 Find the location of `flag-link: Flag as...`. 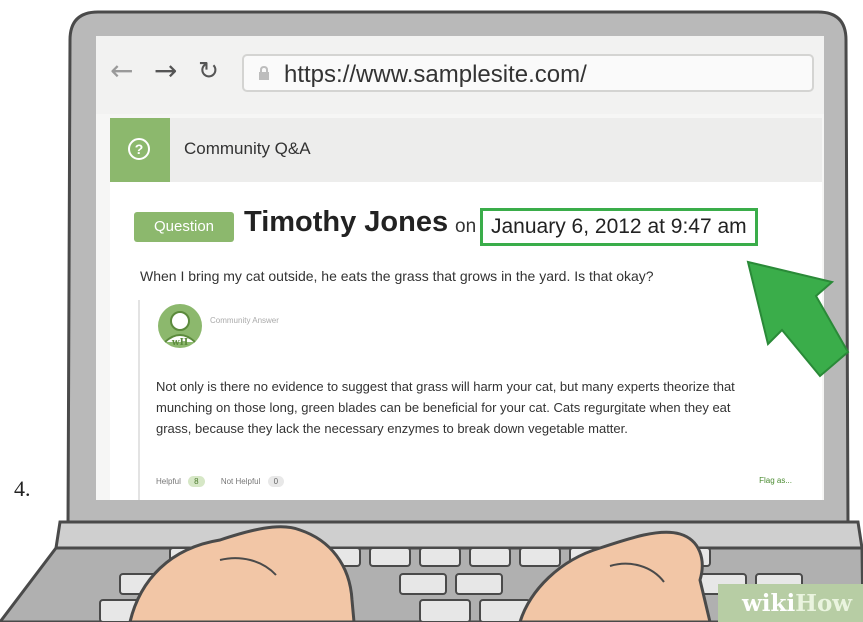

flag-link: Flag as... is located at coordinates (775, 480).